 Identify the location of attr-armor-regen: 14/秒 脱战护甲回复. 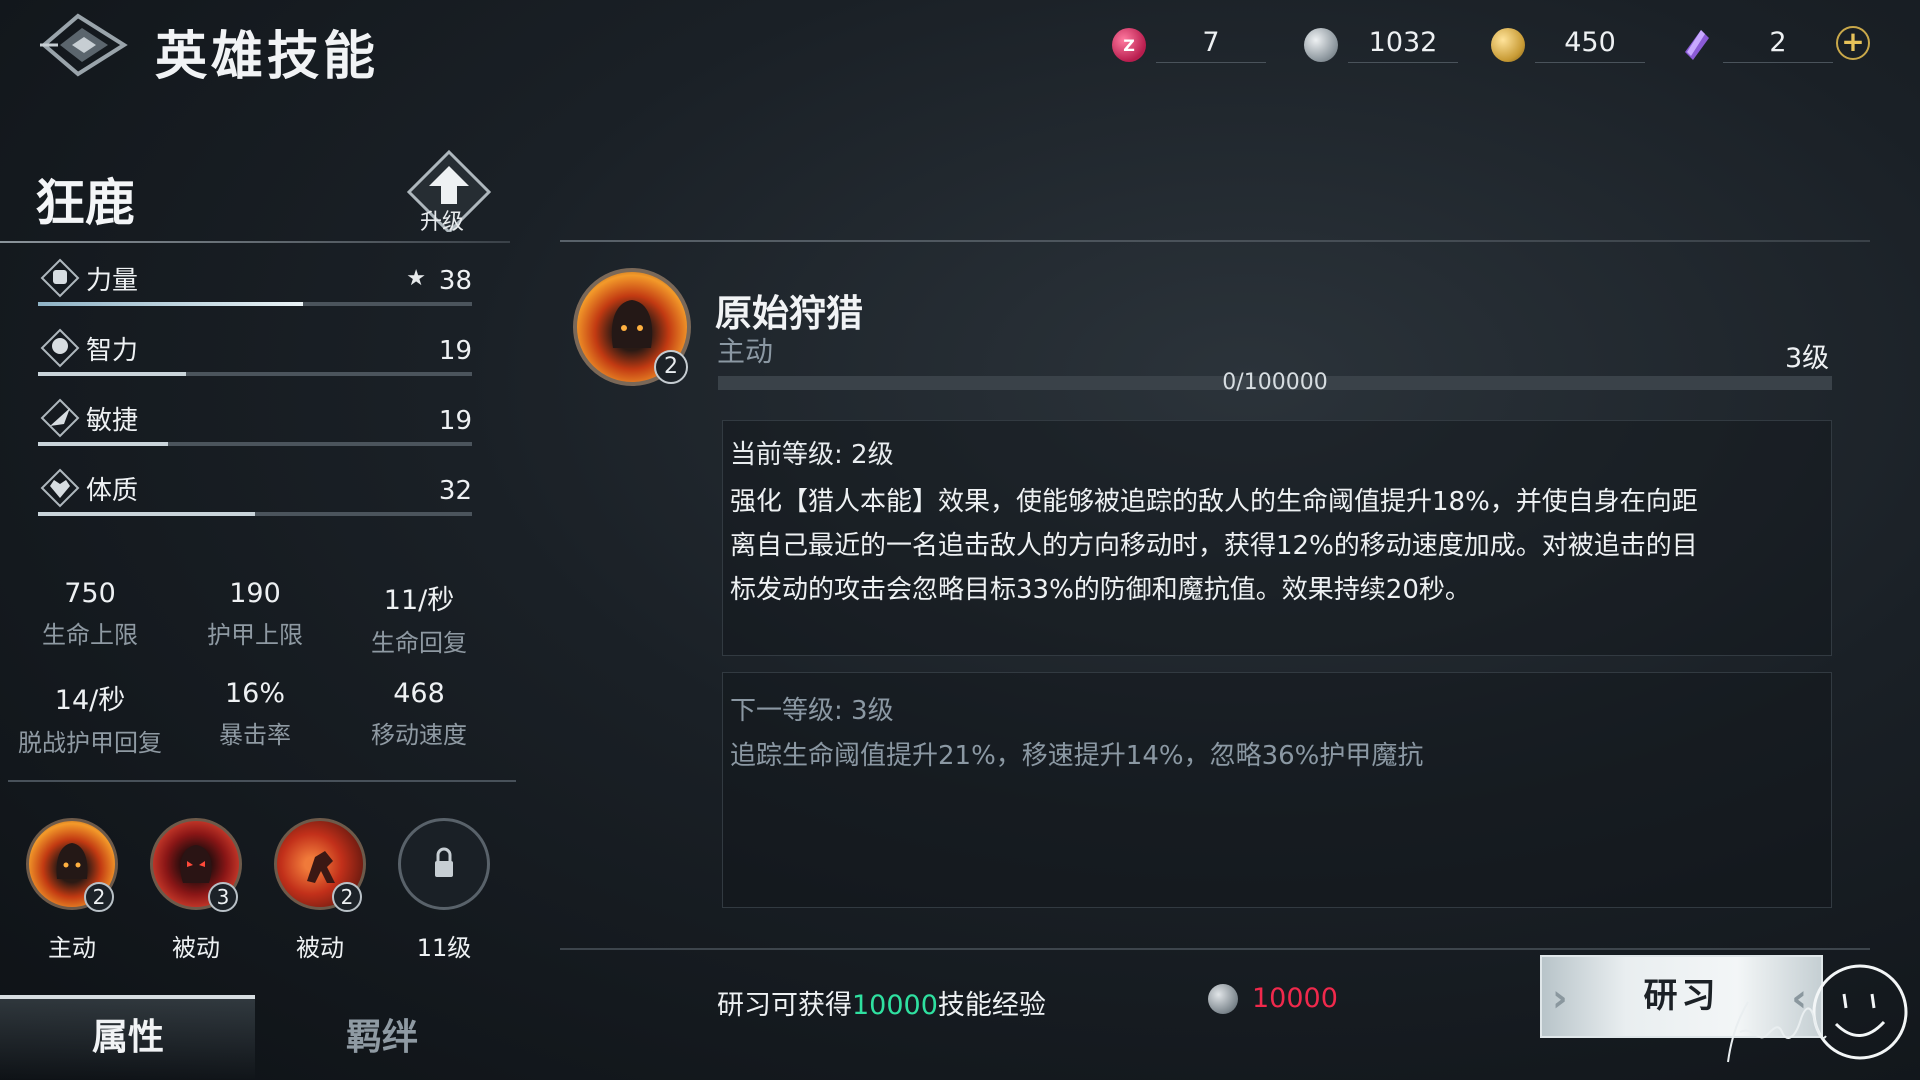
(90, 718).